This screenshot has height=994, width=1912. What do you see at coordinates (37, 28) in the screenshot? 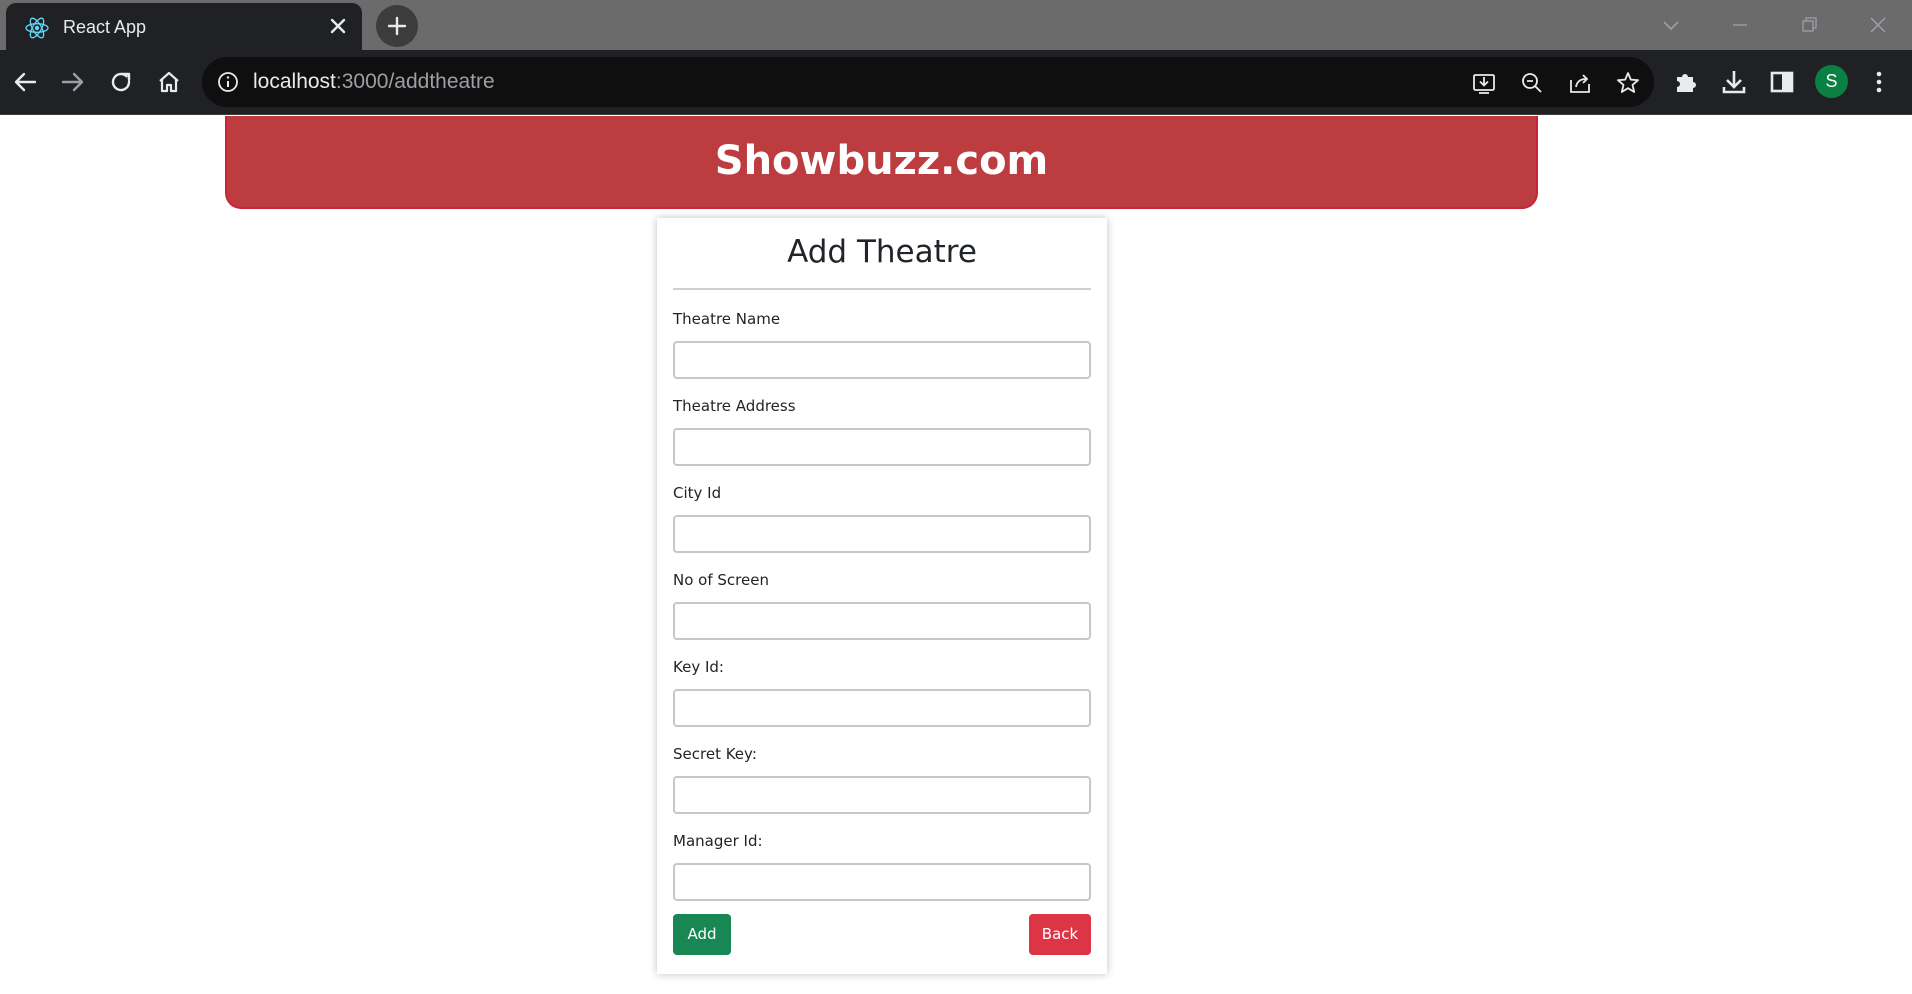
I see `react-logo-icon` at bounding box center [37, 28].